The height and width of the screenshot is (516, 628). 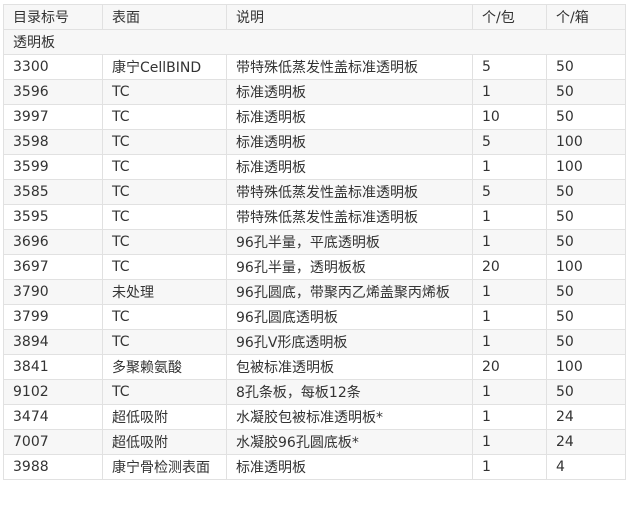 I want to click on table-row: 7007 超低吸附 水凝胶96孔圆底板* 1 24, so click(x=314, y=442).